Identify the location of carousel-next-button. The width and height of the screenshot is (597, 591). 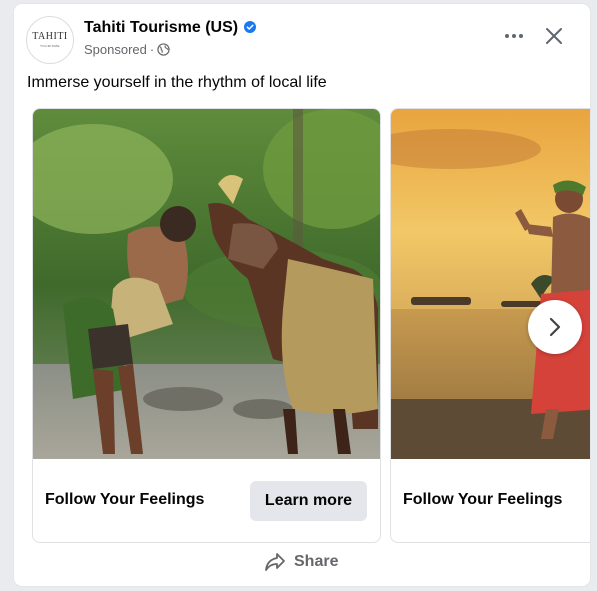
(555, 327).